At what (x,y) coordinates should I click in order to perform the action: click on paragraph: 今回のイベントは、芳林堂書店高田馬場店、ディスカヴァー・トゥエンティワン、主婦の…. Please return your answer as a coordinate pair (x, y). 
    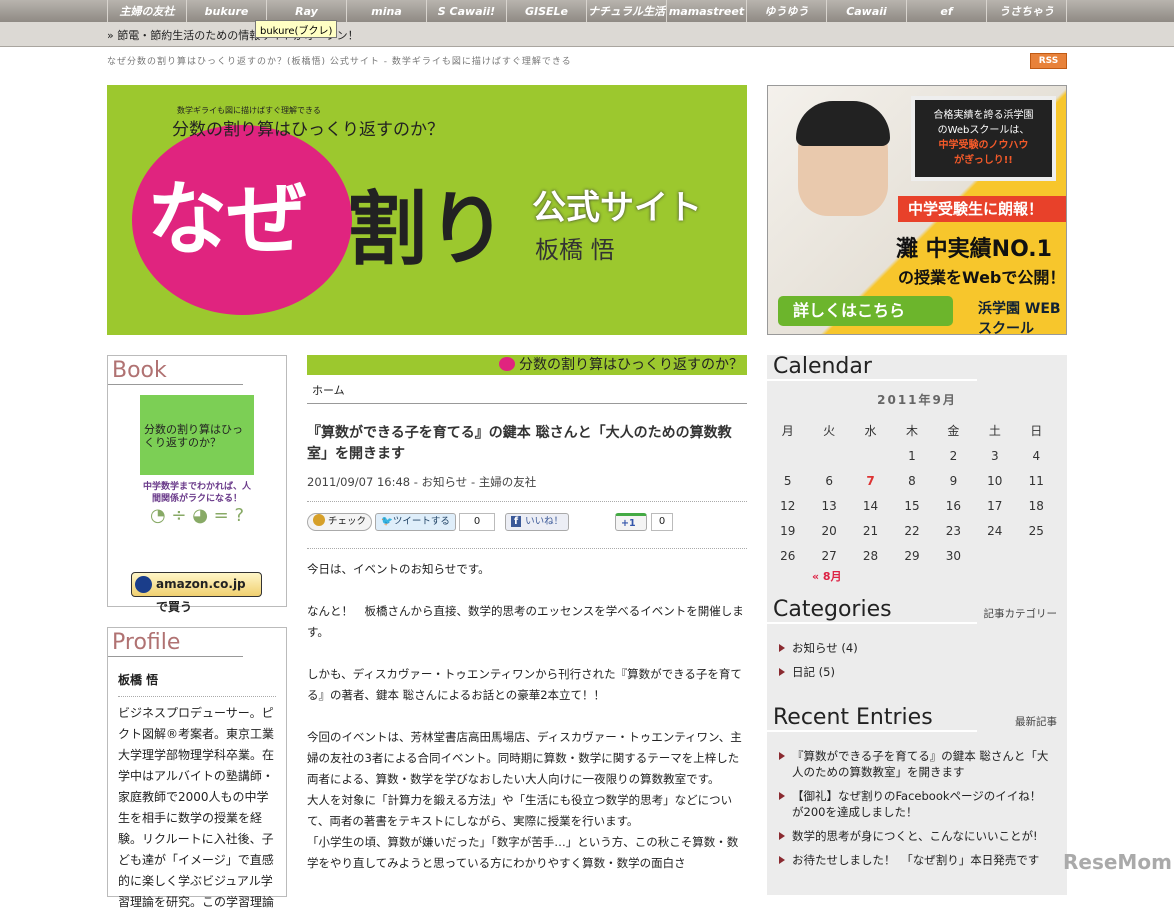
    Looking at the image, I should click on (524, 758).